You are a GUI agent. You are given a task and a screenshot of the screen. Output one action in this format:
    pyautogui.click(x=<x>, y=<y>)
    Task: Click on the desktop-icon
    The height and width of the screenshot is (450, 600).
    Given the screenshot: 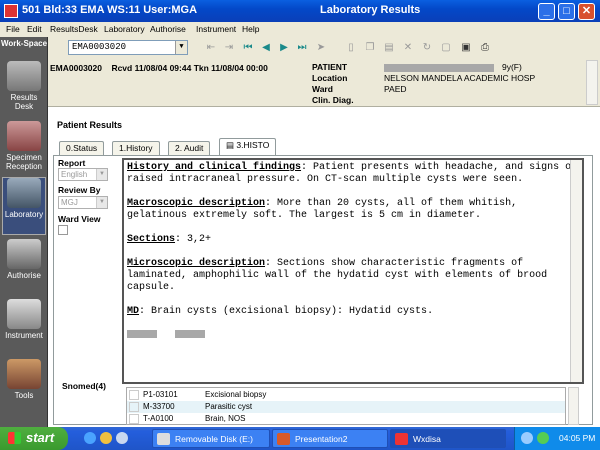 What is the action you would take?
    pyautogui.click(x=122, y=438)
    